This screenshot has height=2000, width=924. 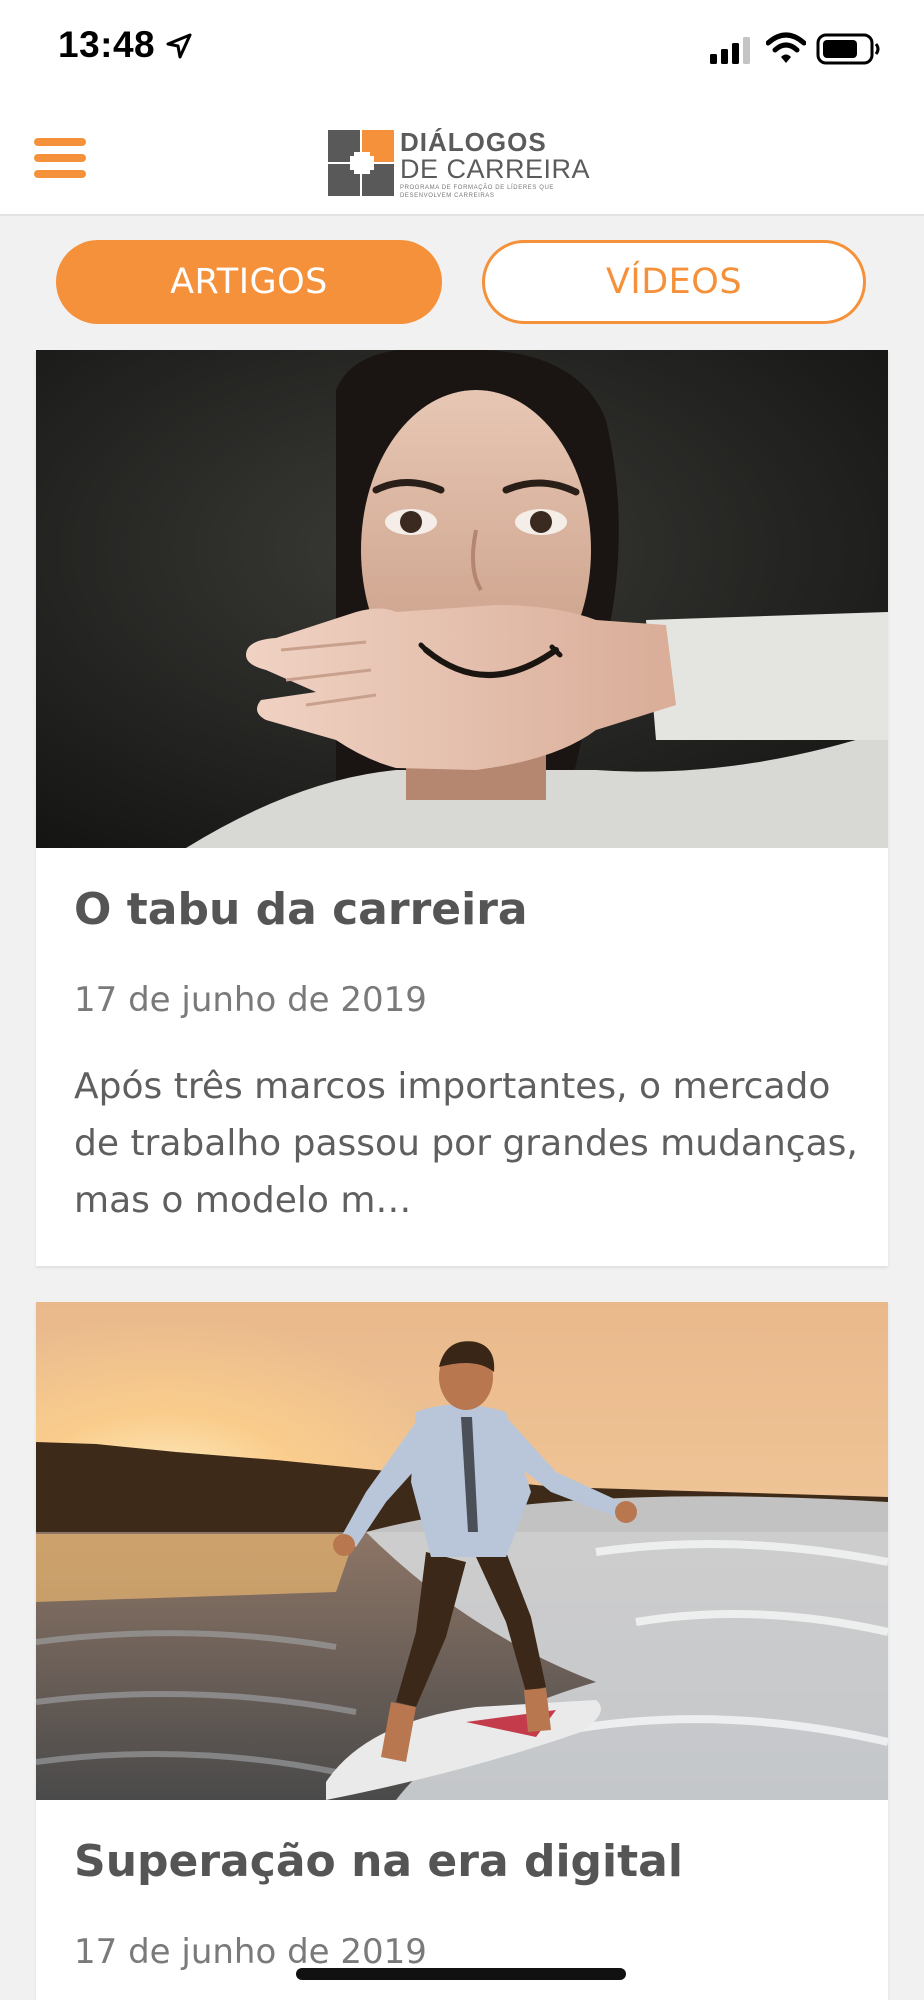 What do you see at coordinates (730, 50) in the screenshot?
I see `cellular-signal-icon` at bounding box center [730, 50].